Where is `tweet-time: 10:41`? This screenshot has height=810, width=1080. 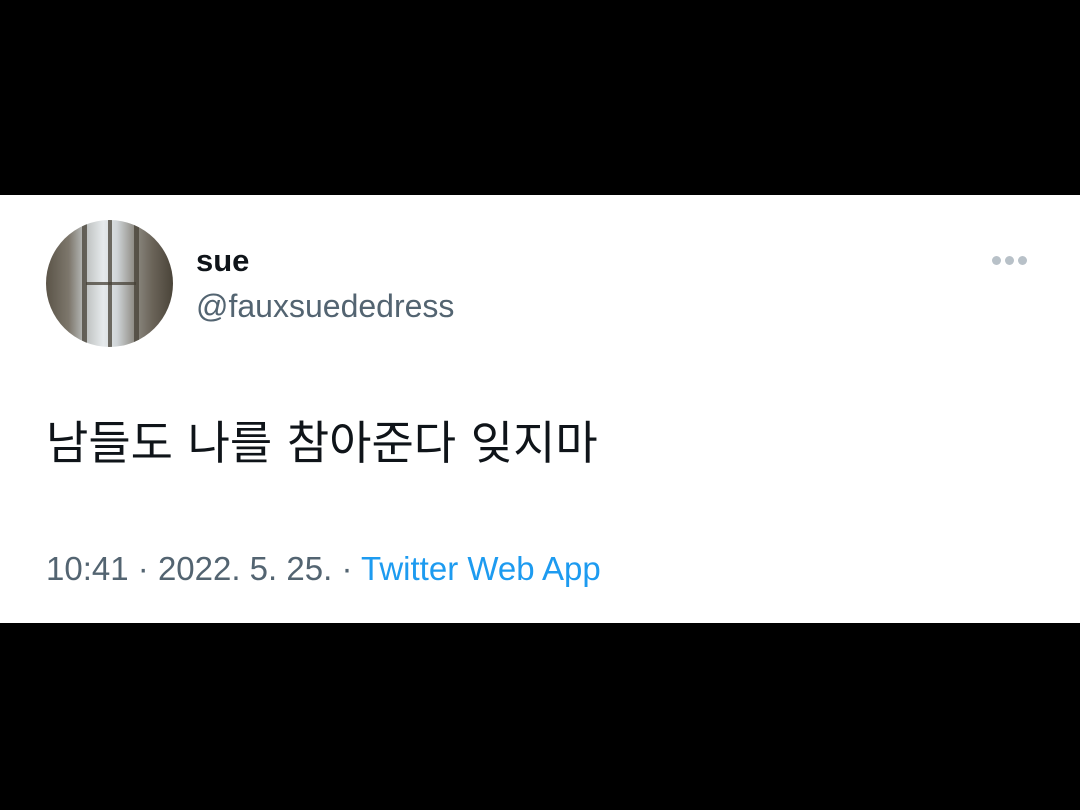 tweet-time: 10:41 is located at coordinates (87, 568).